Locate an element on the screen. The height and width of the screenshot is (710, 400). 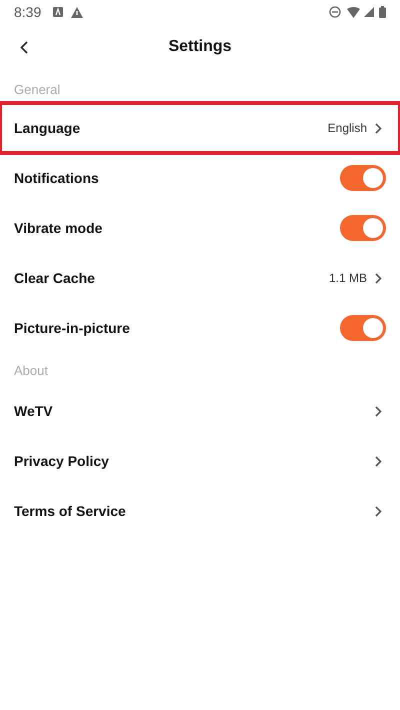
settings-link-row: Privacy Policy is located at coordinates (200, 461).